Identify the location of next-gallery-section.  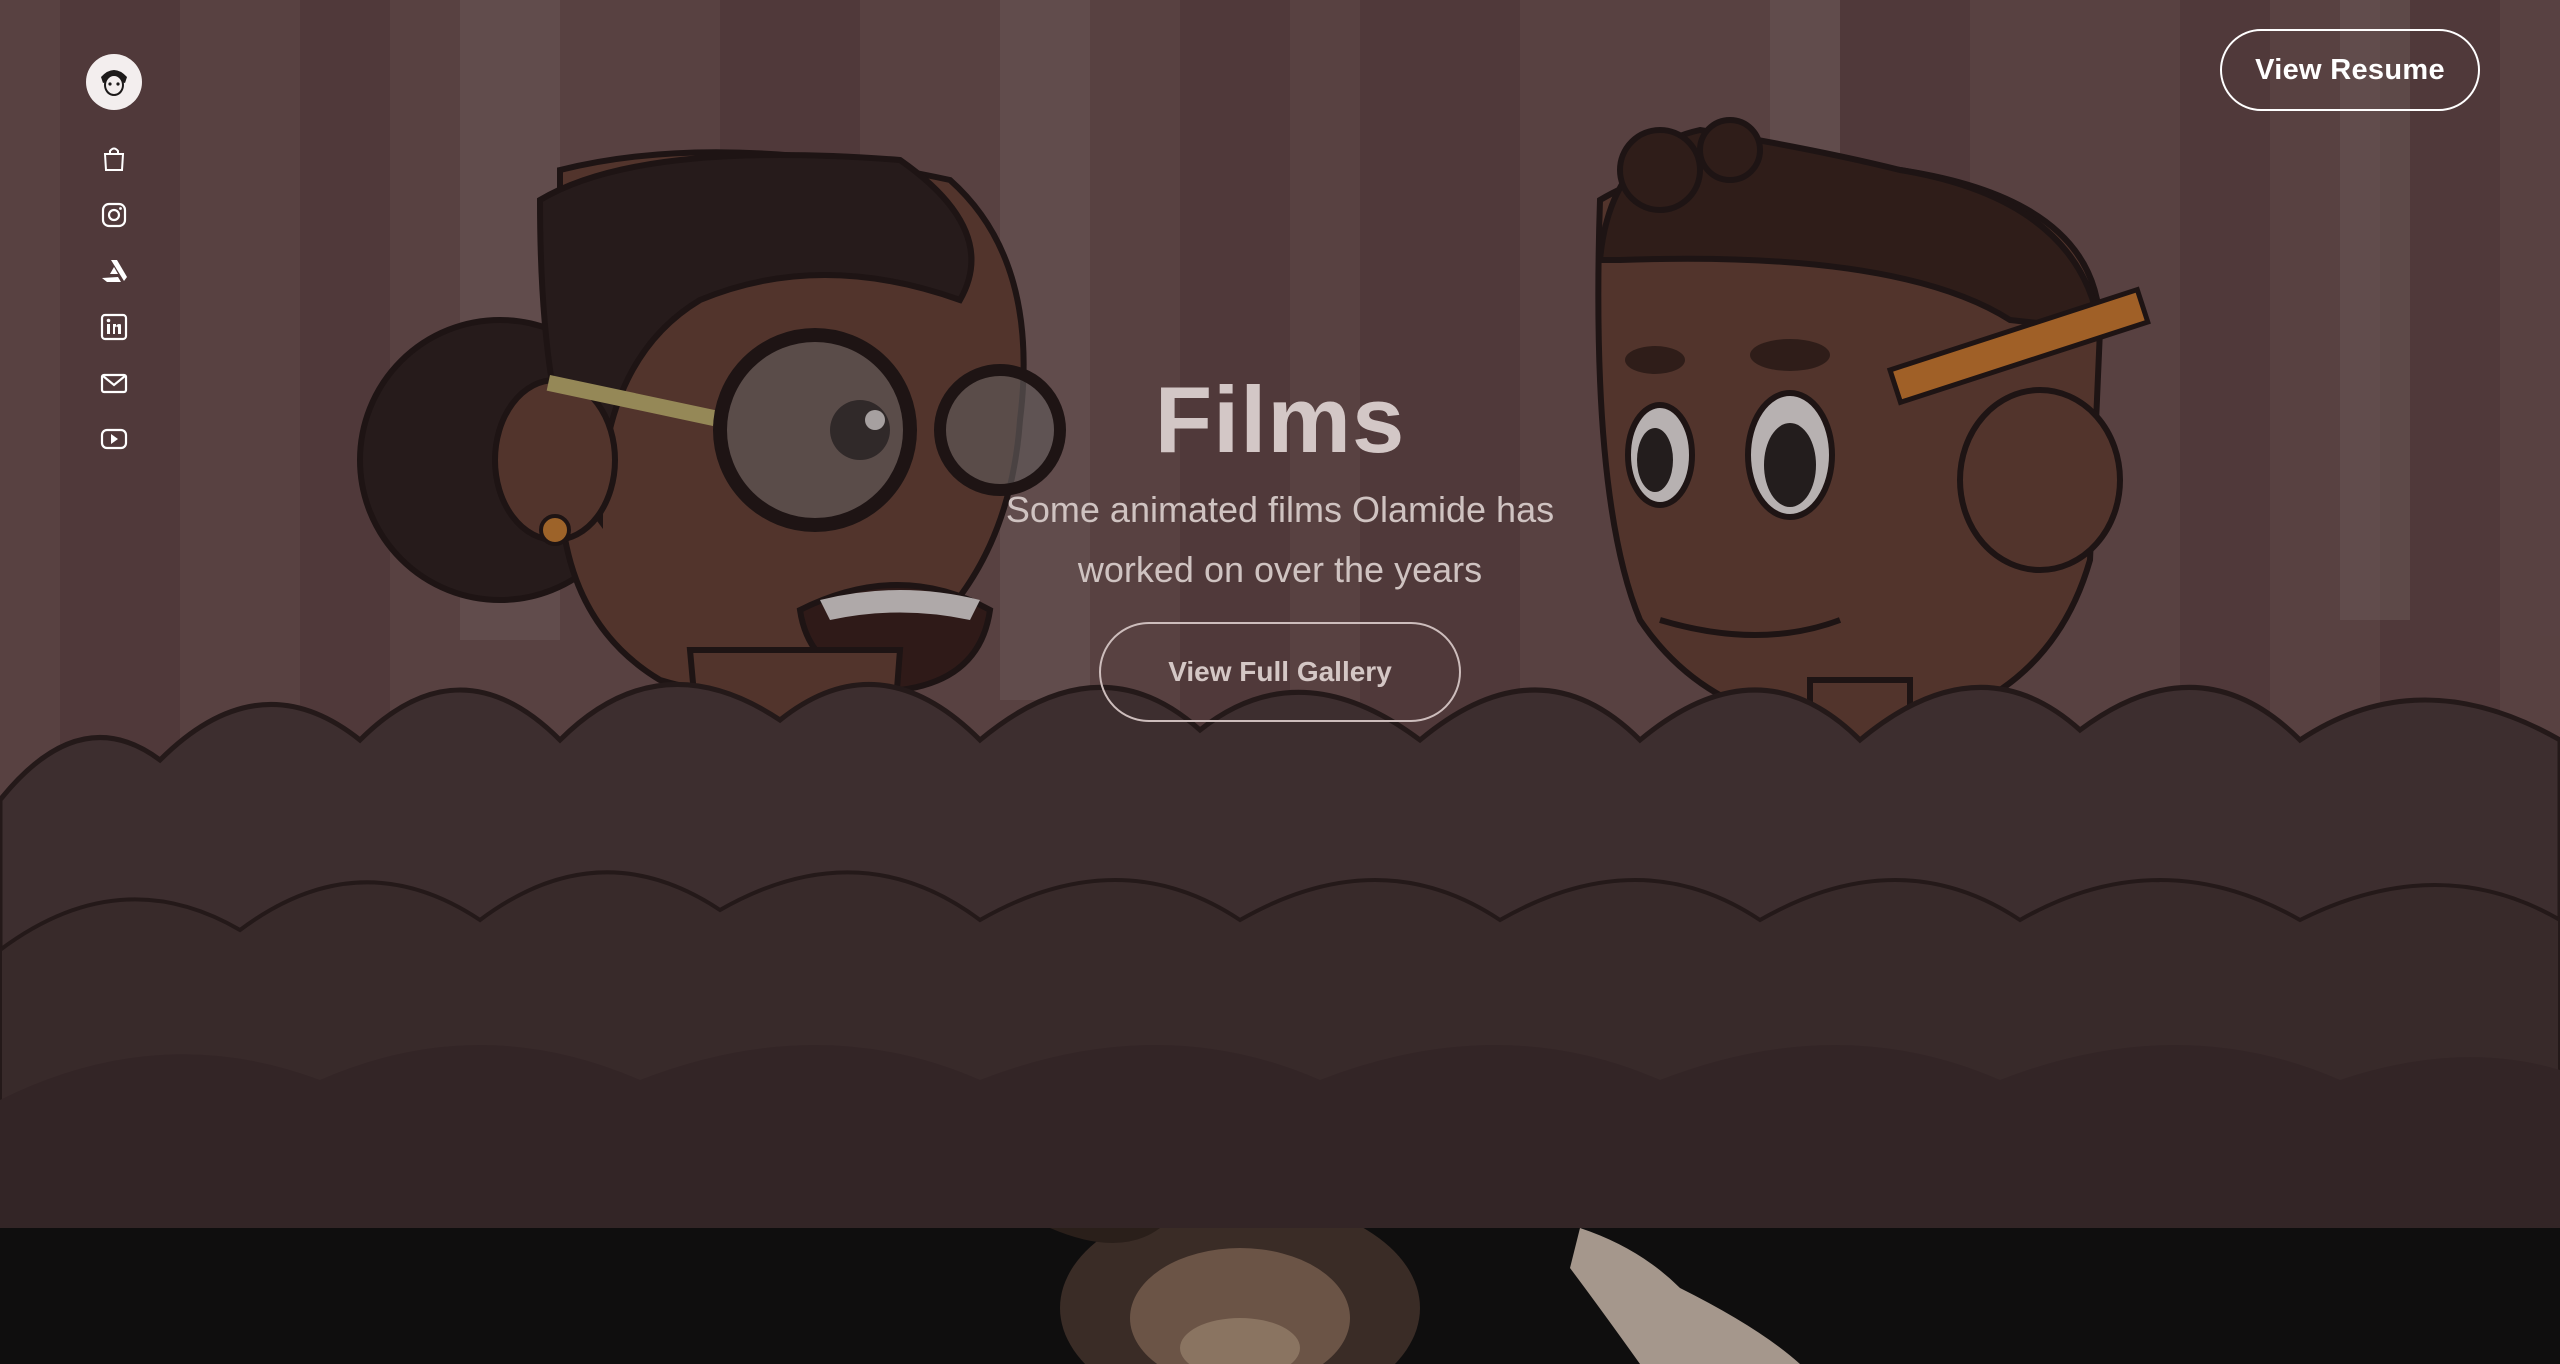
(1280, 1296).